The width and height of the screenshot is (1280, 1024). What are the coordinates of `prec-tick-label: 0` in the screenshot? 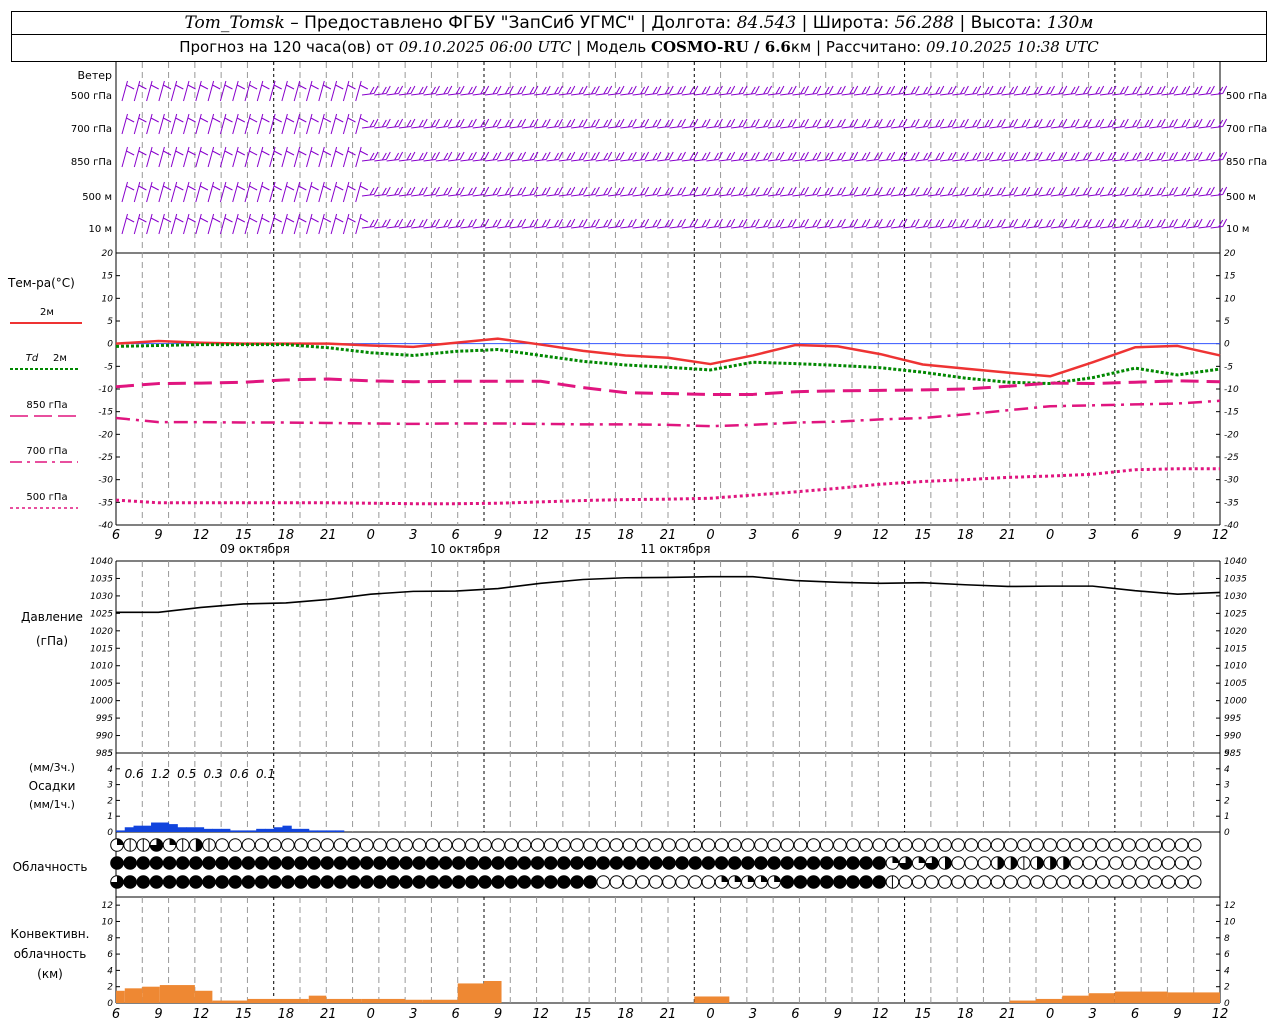 It's located at (110, 833).